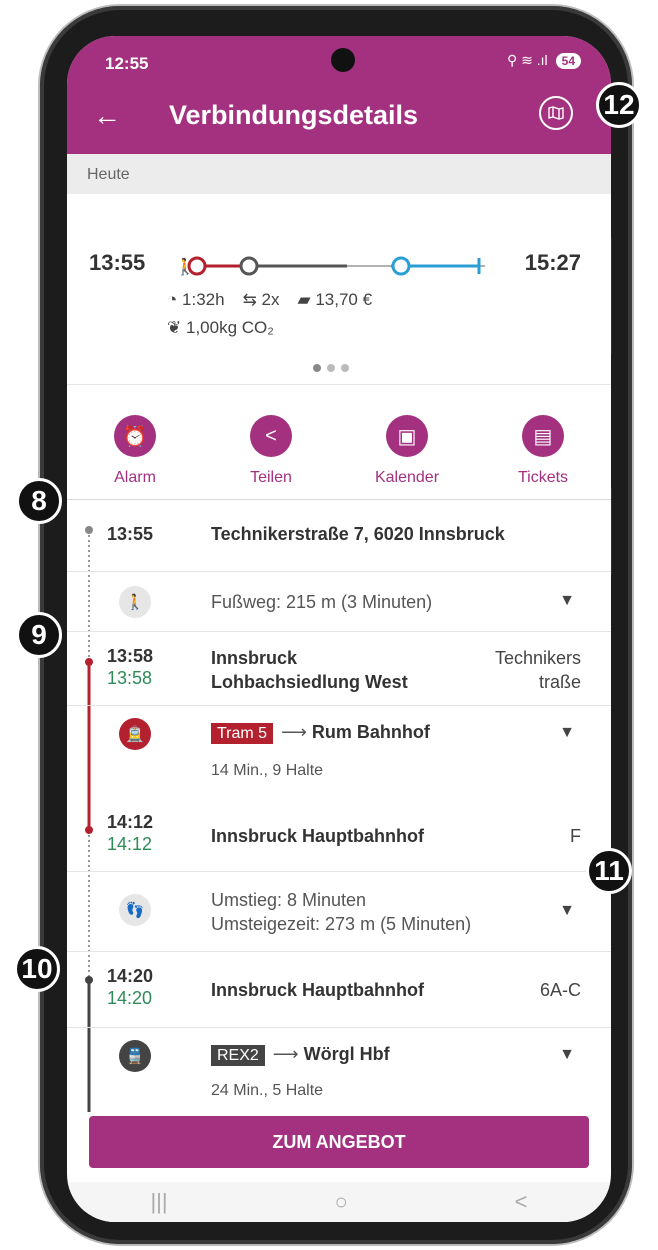  What do you see at coordinates (130, 976) in the screenshot?
I see `stop-time: 14:20` at bounding box center [130, 976].